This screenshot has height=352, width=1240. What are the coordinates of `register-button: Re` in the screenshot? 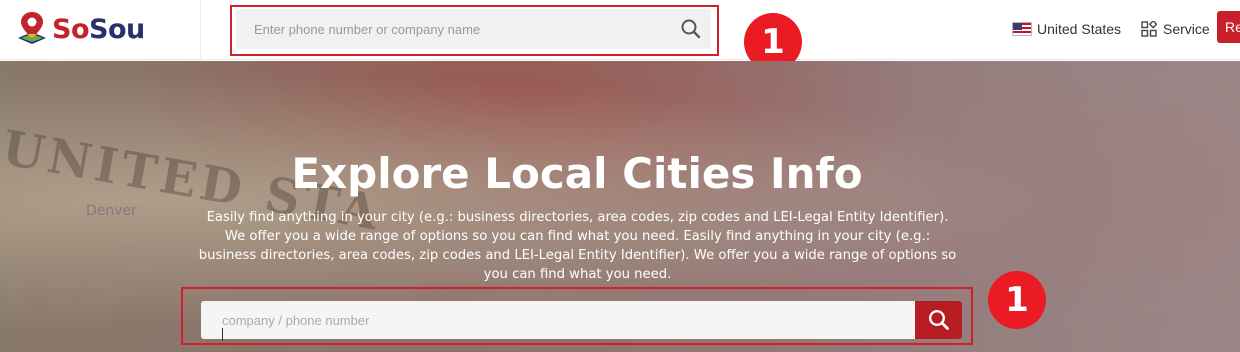 It's located at (1228, 27).